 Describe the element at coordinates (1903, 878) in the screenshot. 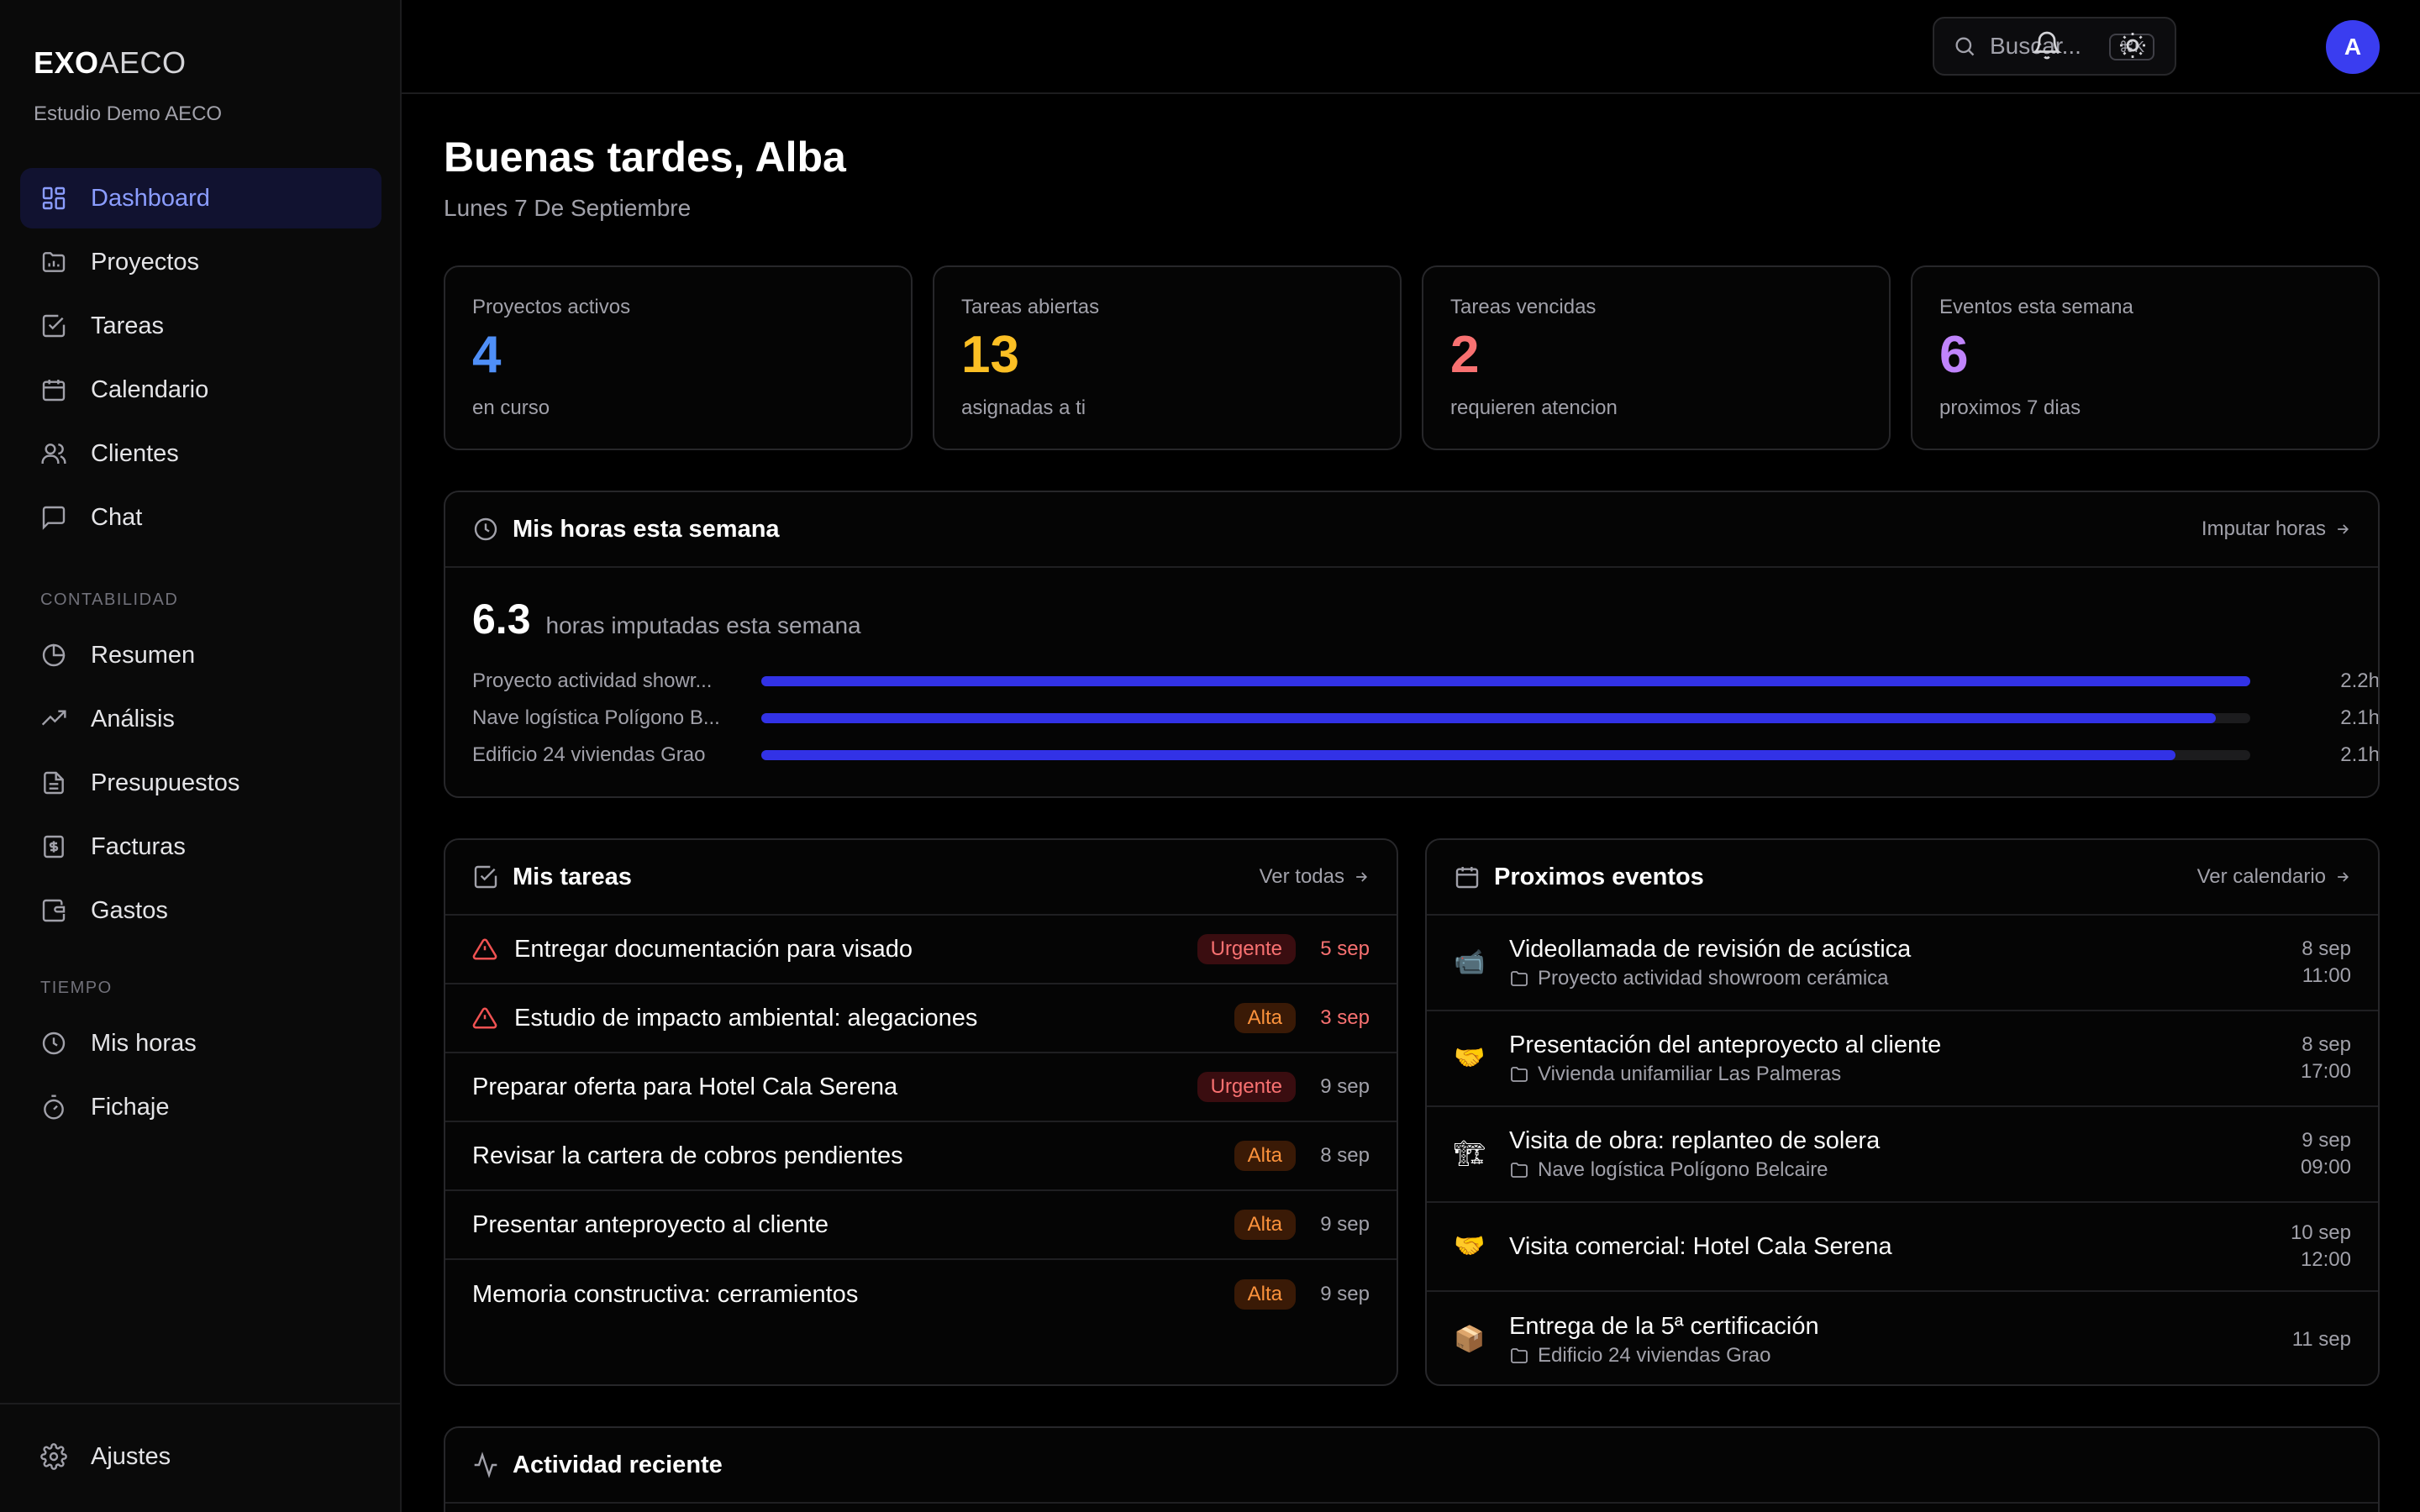

I see `events-card-header: Proximos eventos Ver calendario` at that location.